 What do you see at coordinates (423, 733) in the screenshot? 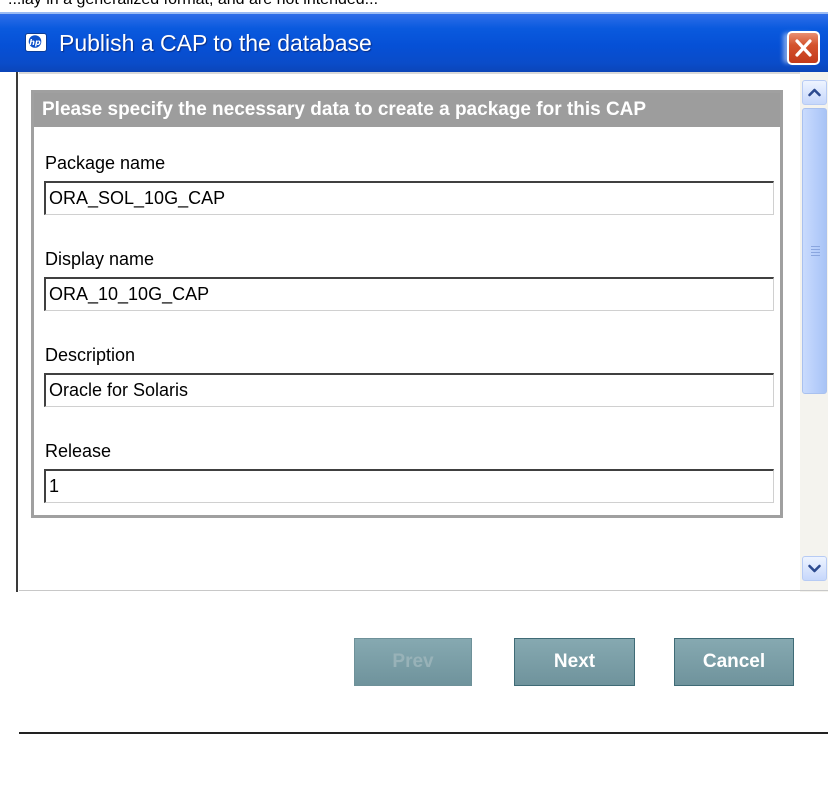
I see `footer-divider` at bounding box center [423, 733].